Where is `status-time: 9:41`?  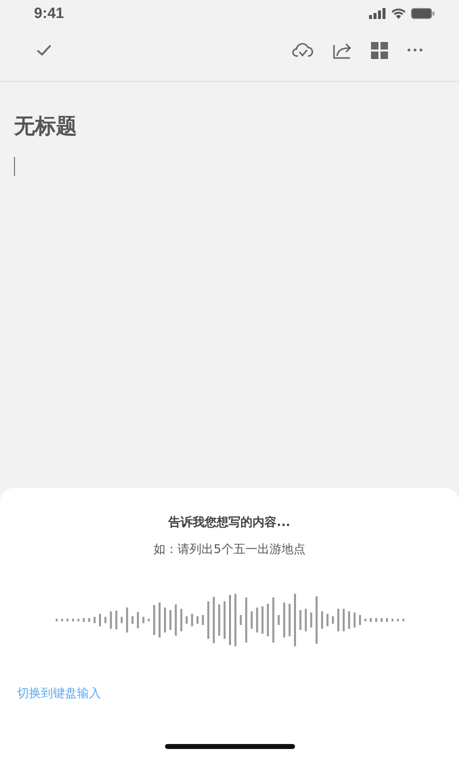
status-time: 9:41 is located at coordinates (49, 13).